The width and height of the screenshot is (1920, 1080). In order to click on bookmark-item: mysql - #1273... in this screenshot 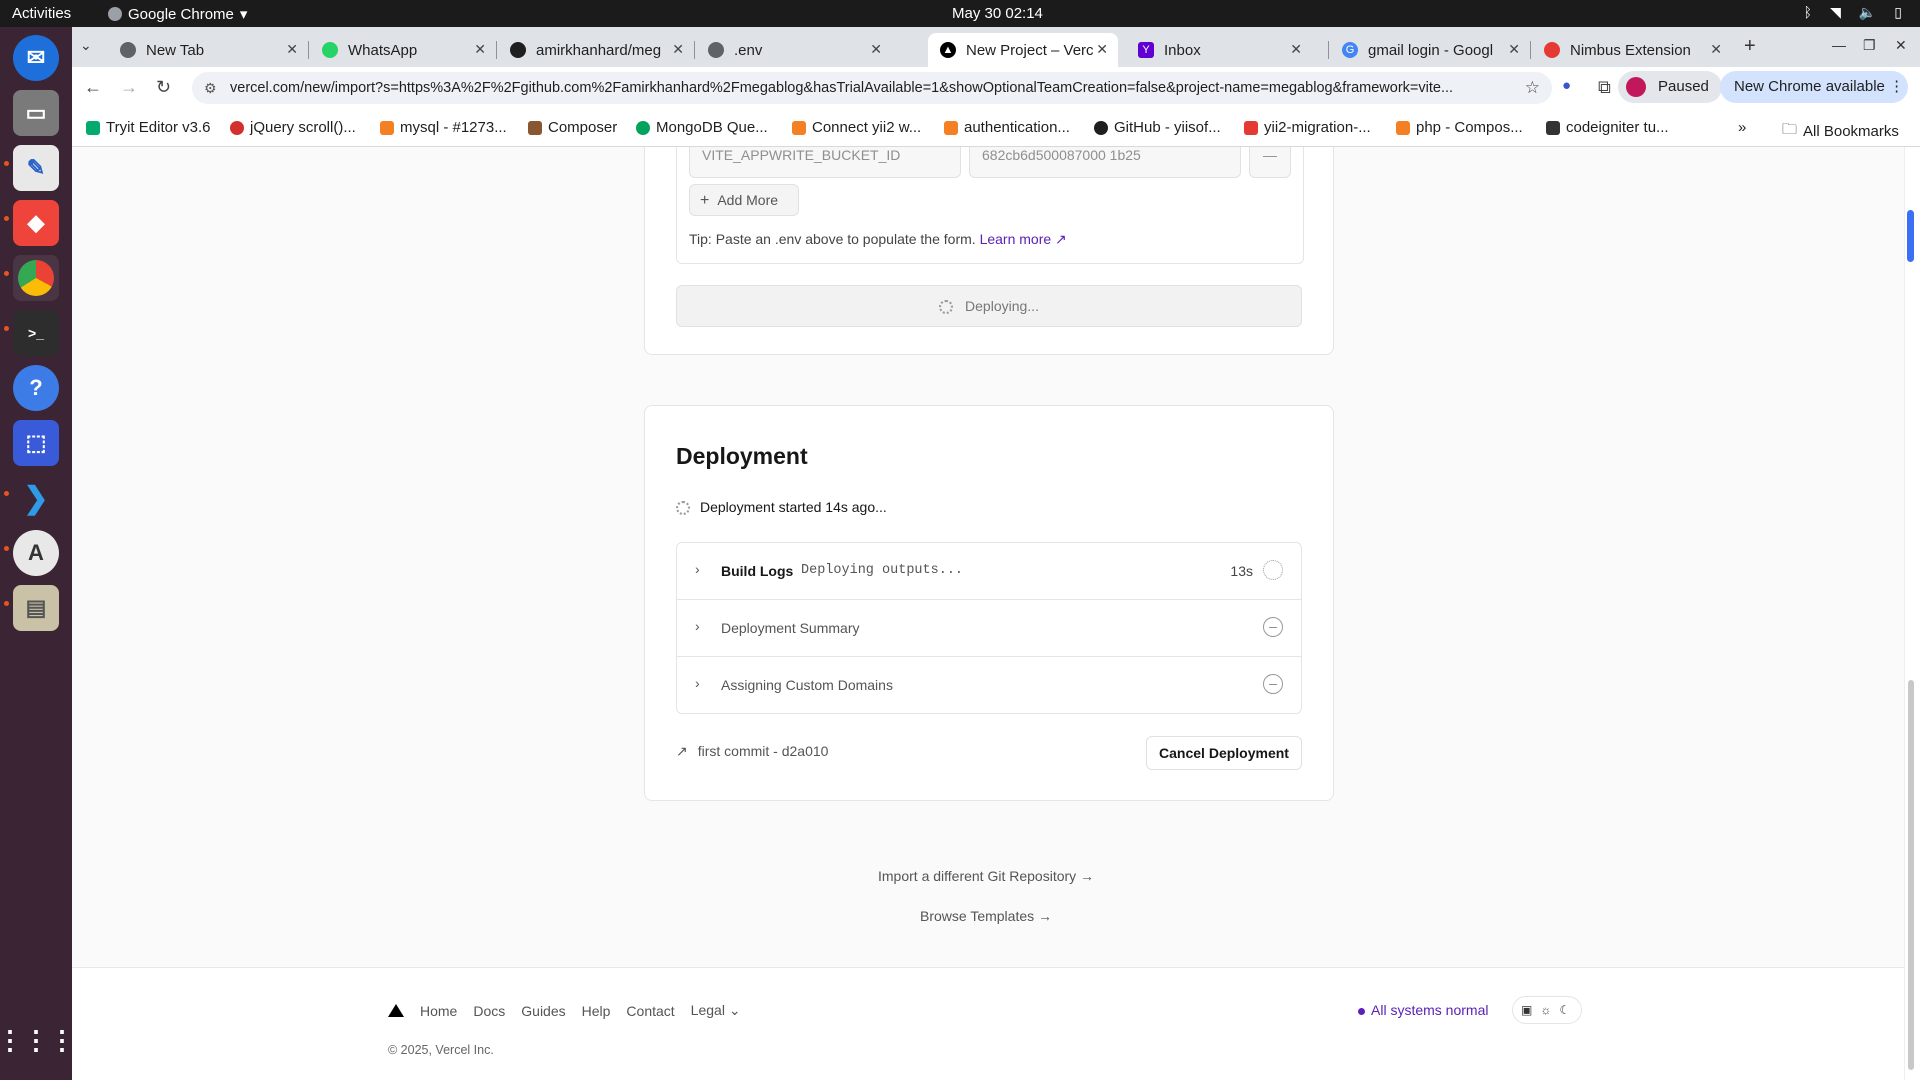, I will do `click(443, 127)`.